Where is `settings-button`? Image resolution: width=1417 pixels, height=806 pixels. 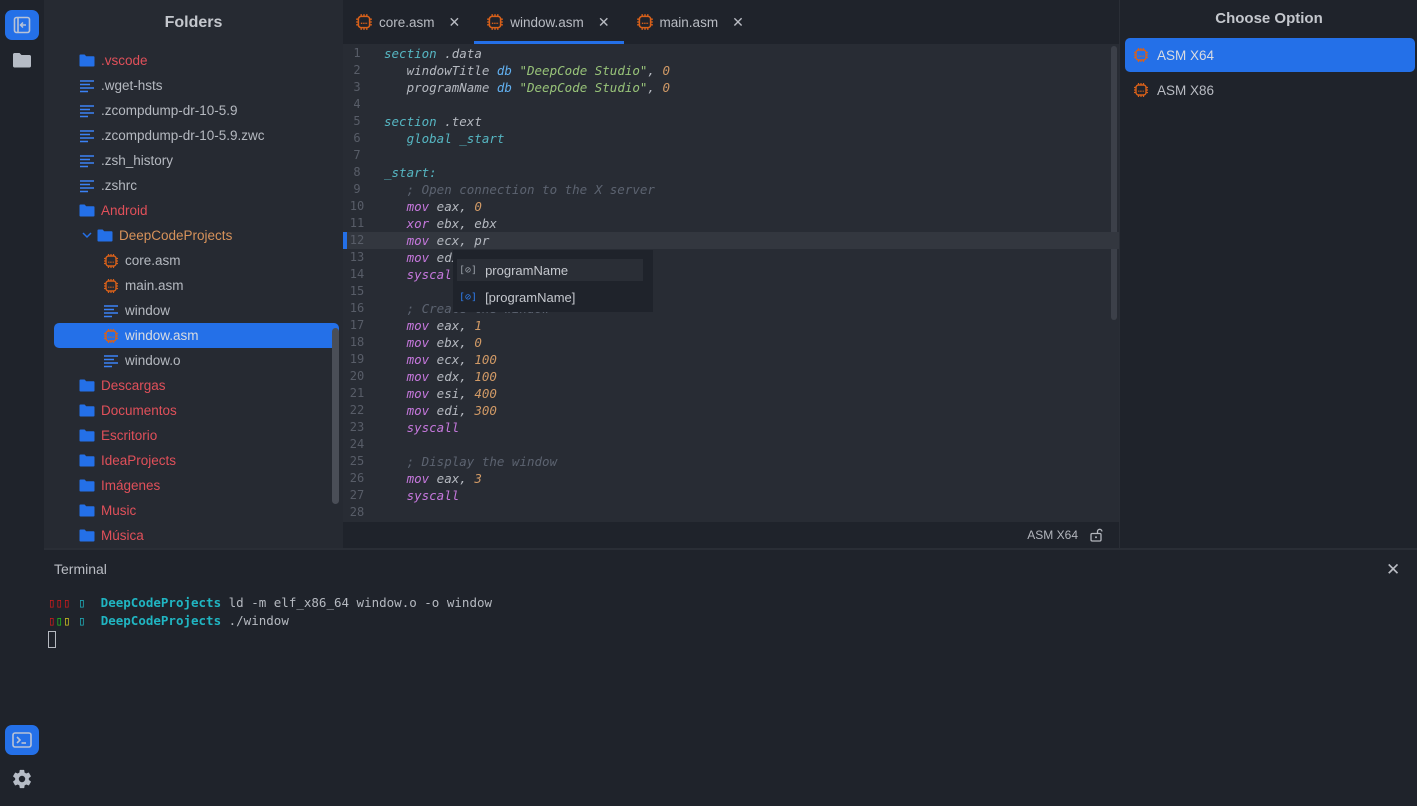
settings-button is located at coordinates (22, 779).